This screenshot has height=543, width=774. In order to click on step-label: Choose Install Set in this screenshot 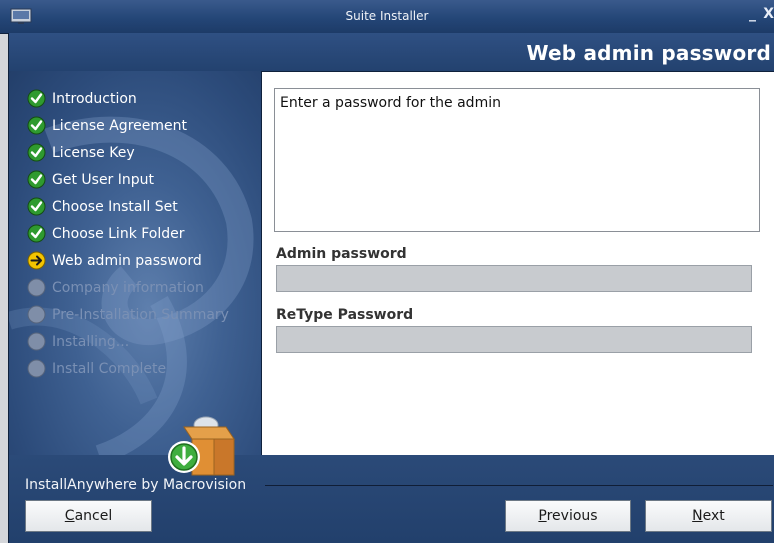, I will do `click(115, 206)`.